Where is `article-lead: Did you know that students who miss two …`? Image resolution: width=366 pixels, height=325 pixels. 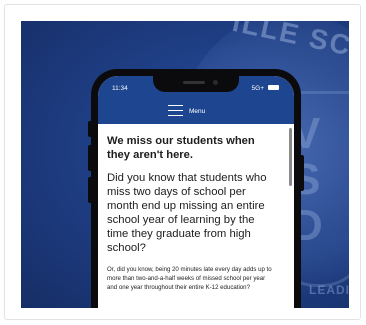 article-lead: Did you know that students who miss two … is located at coordinates (187, 213).